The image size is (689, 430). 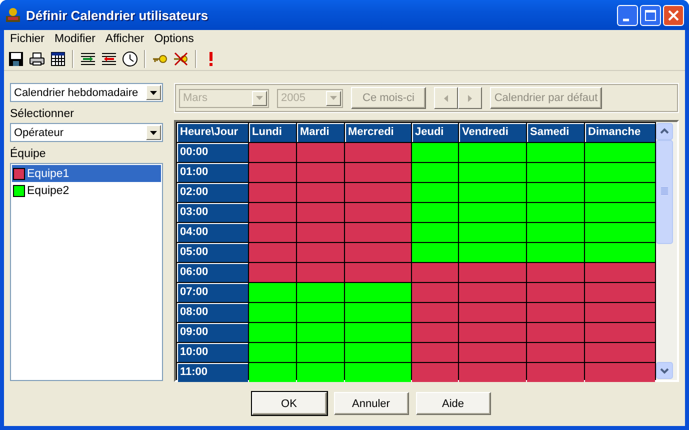 I want to click on menu-item: Fichier, so click(x=28, y=39).